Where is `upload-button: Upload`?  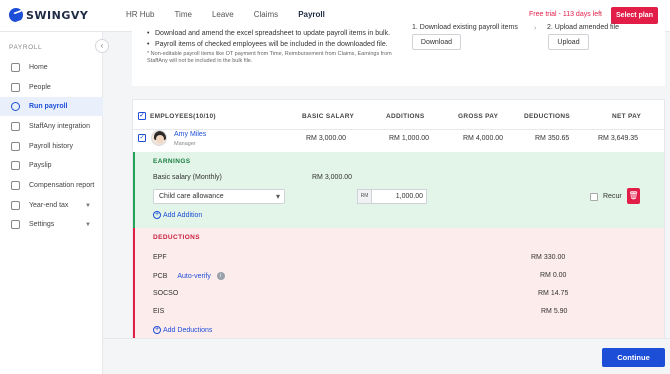
upload-button: Upload is located at coordinates (568, 42).